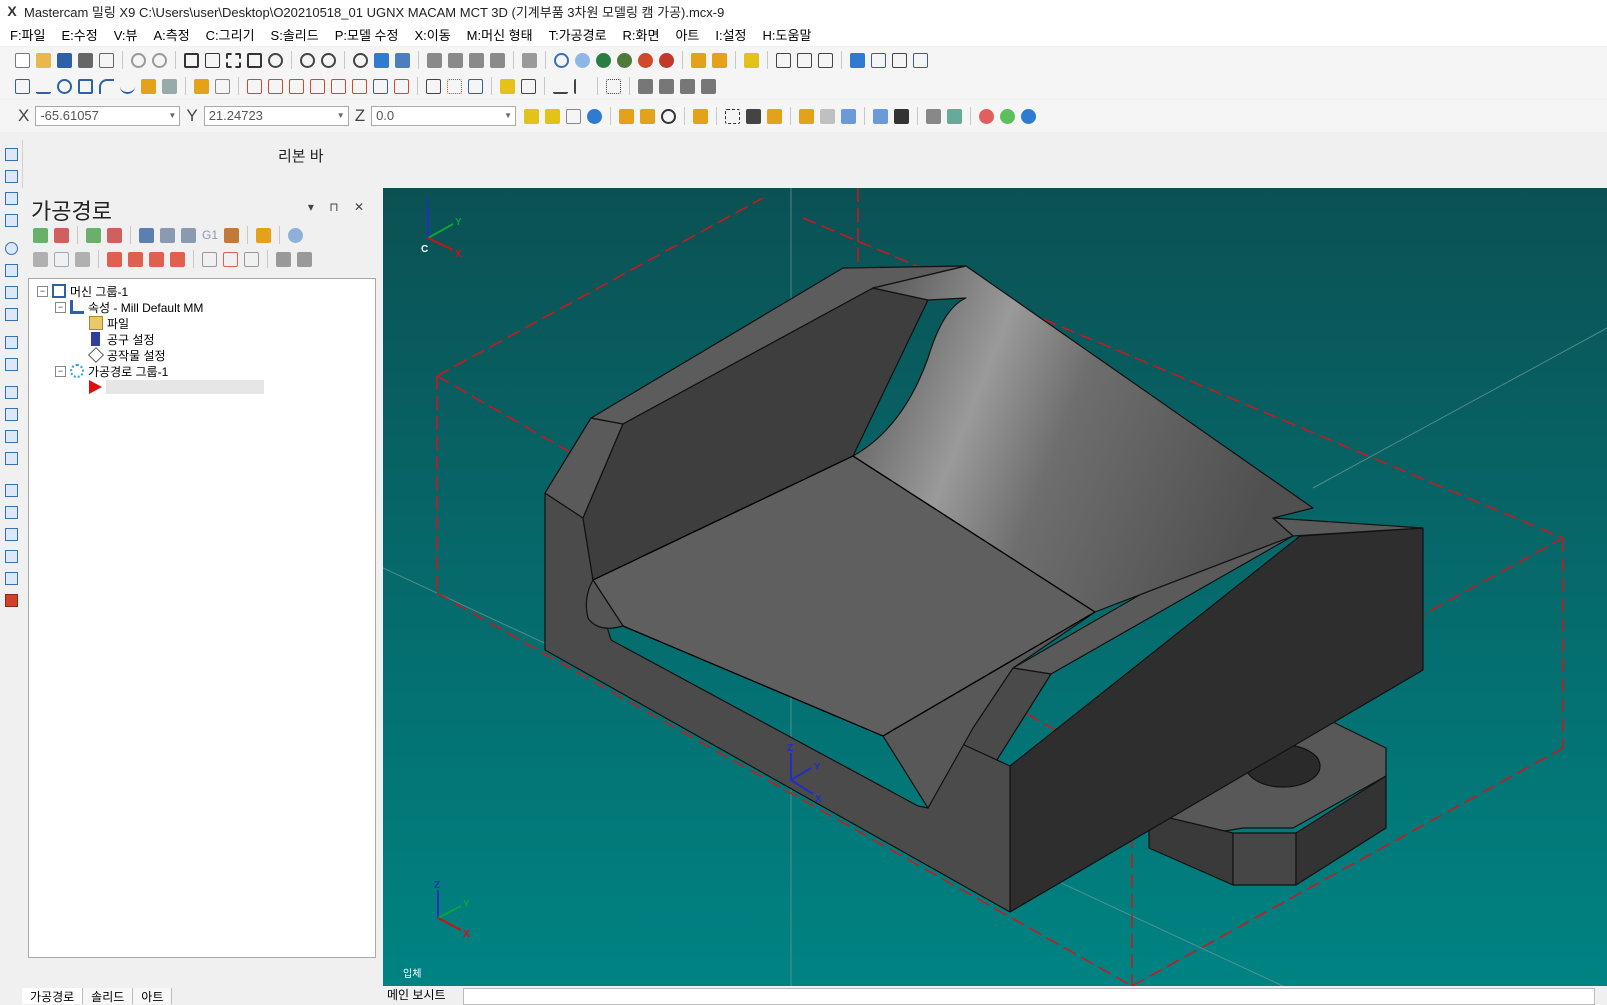 The image size is (1607, 1005). I want to click on point-icon, so click(22, 86).